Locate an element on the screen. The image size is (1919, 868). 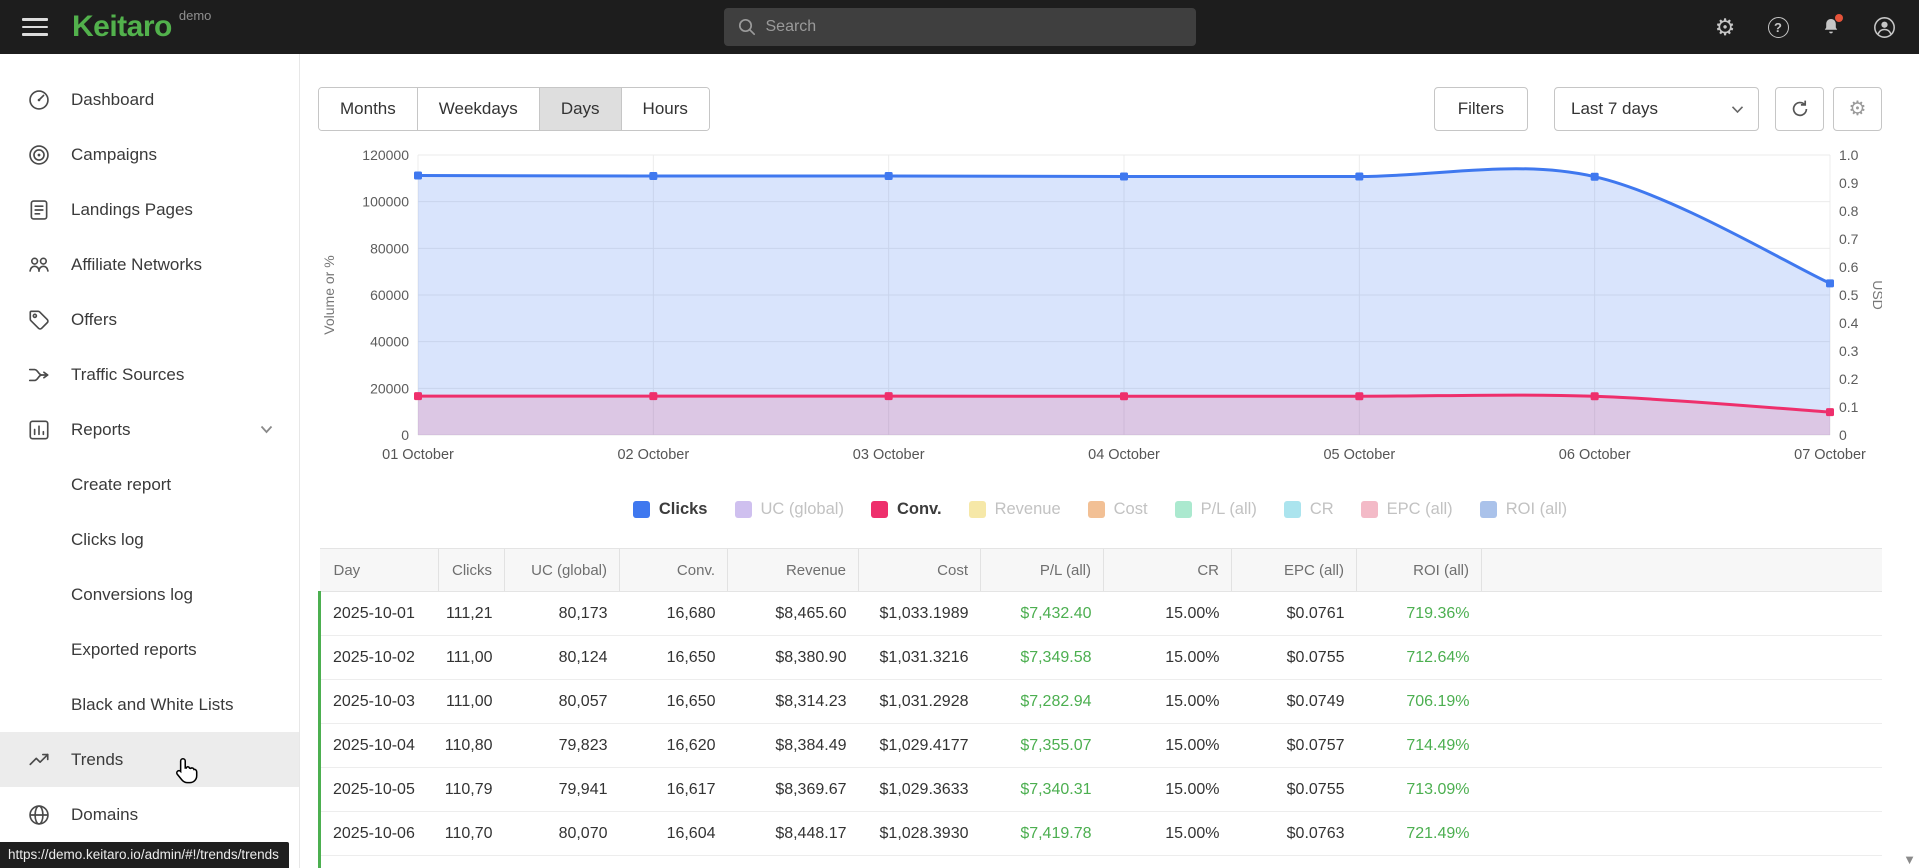
table-cell: 16,650 is located at coordinates (673, 657).